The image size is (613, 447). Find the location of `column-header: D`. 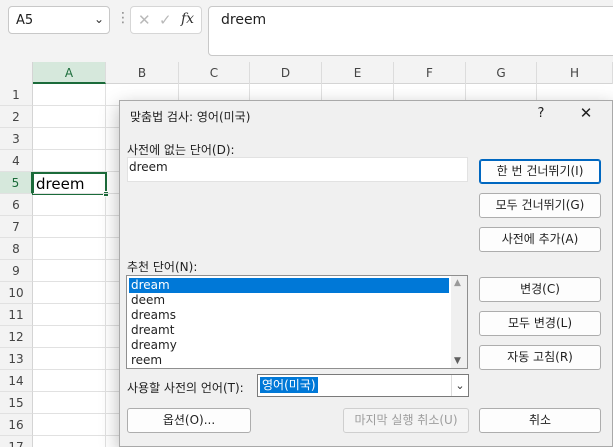

column-header: D is located at coordinates (286, 73).